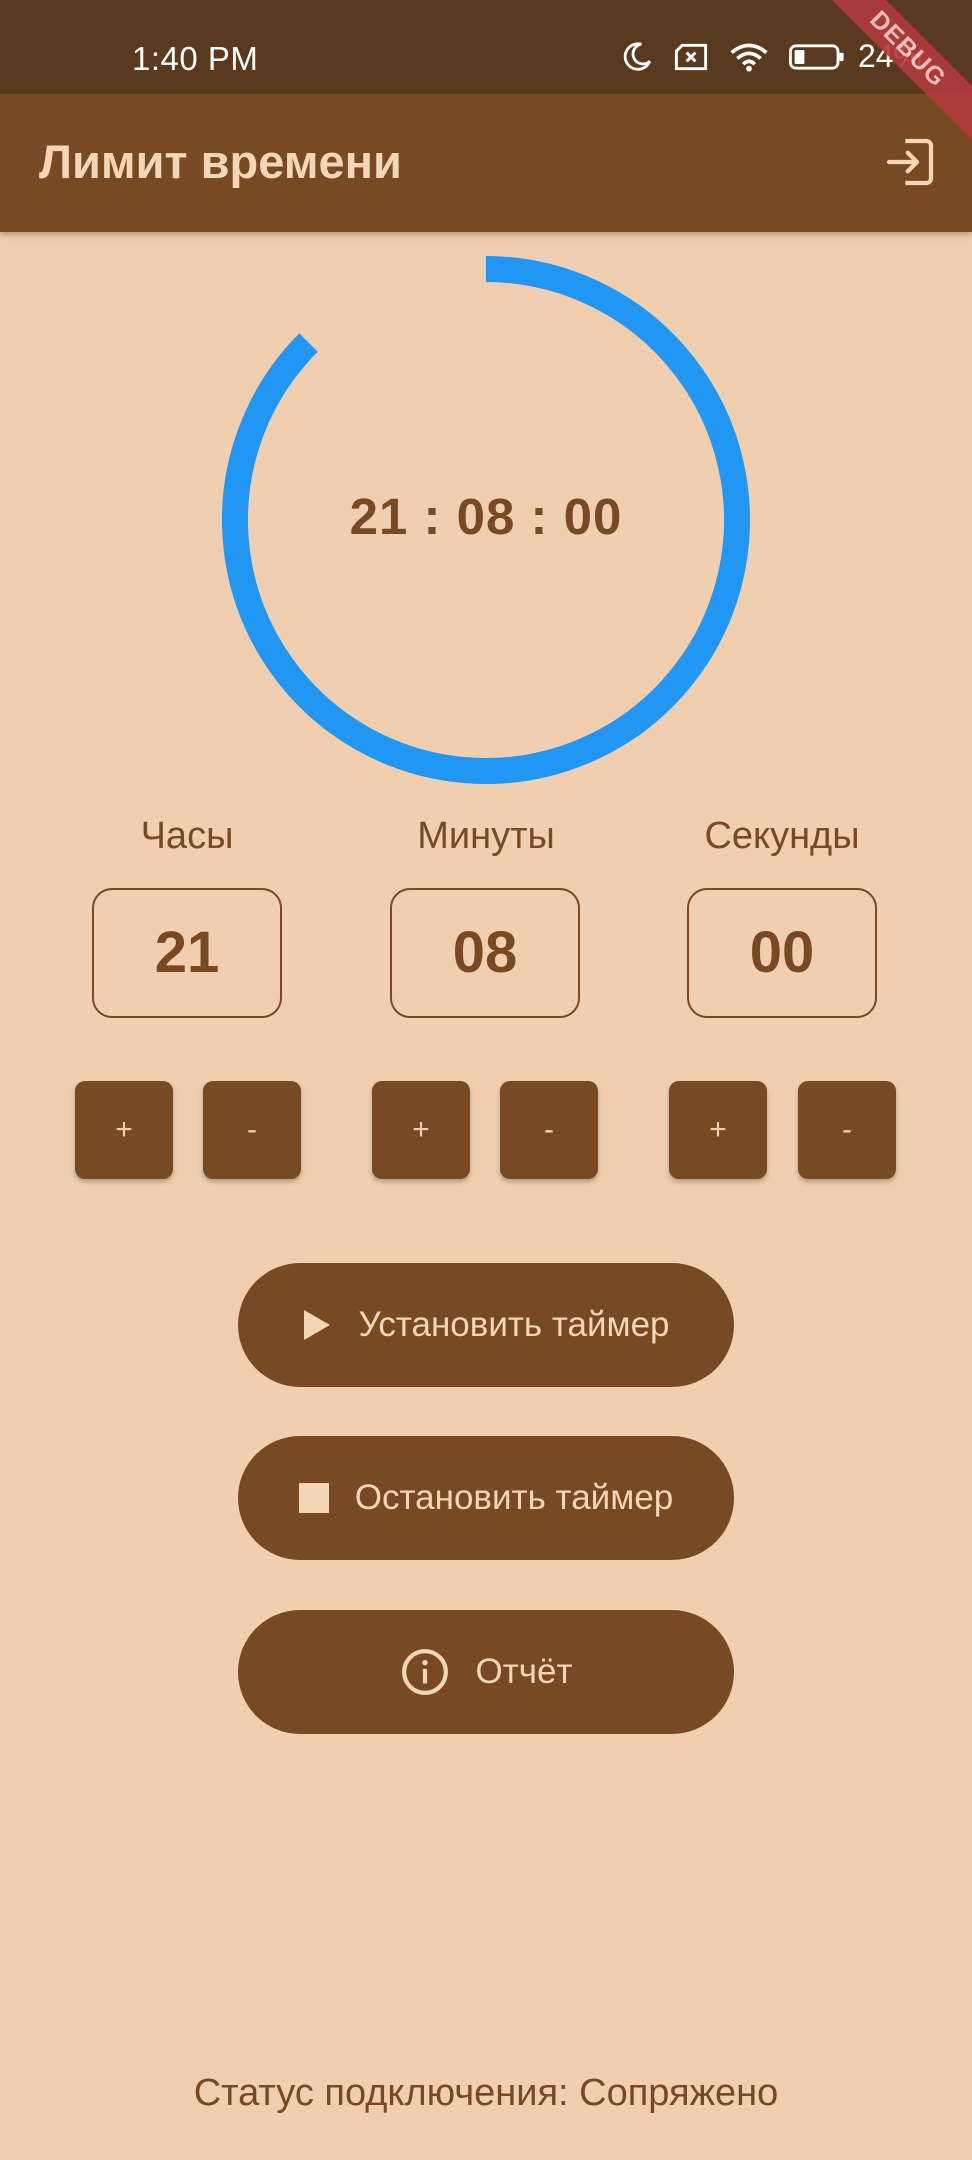 This screenshot has height=2160, width=972. Describe the element at coordinates (691, 56) in the screenshot. I see `sim-off-icon` at that location.